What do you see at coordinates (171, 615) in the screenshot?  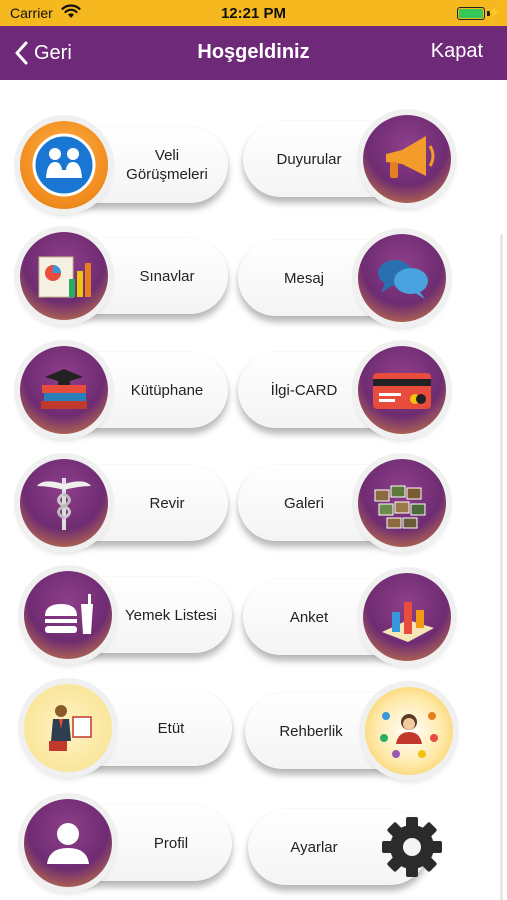 I see `menu-label: Yemek Listesi` at bounding box center [171, 615].